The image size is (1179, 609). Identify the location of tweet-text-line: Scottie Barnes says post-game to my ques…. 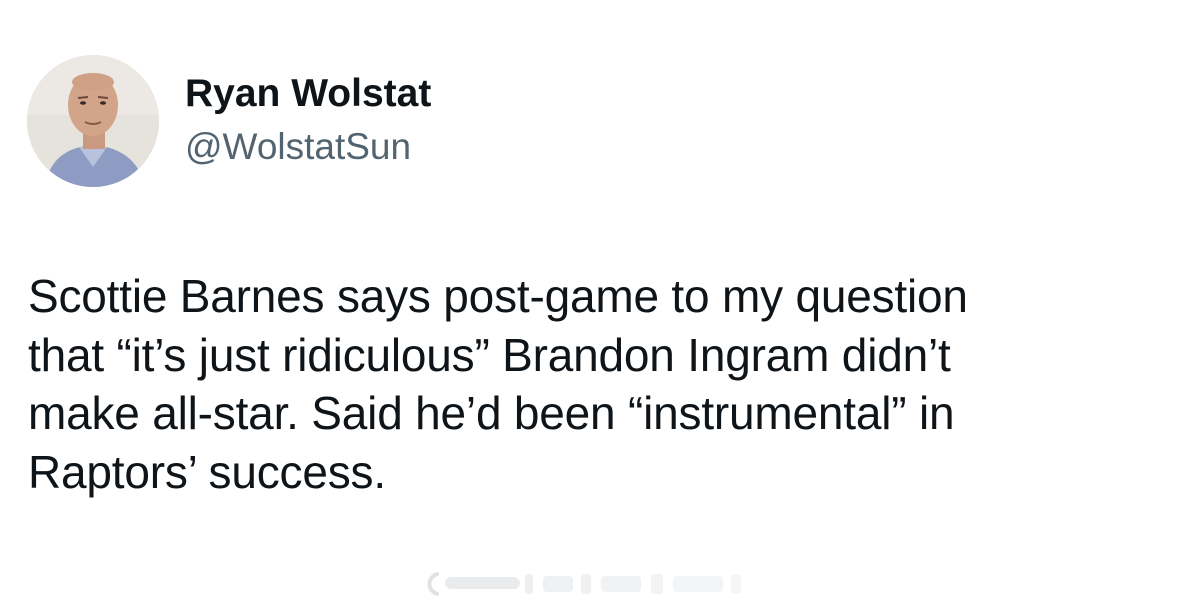
(498, 296).